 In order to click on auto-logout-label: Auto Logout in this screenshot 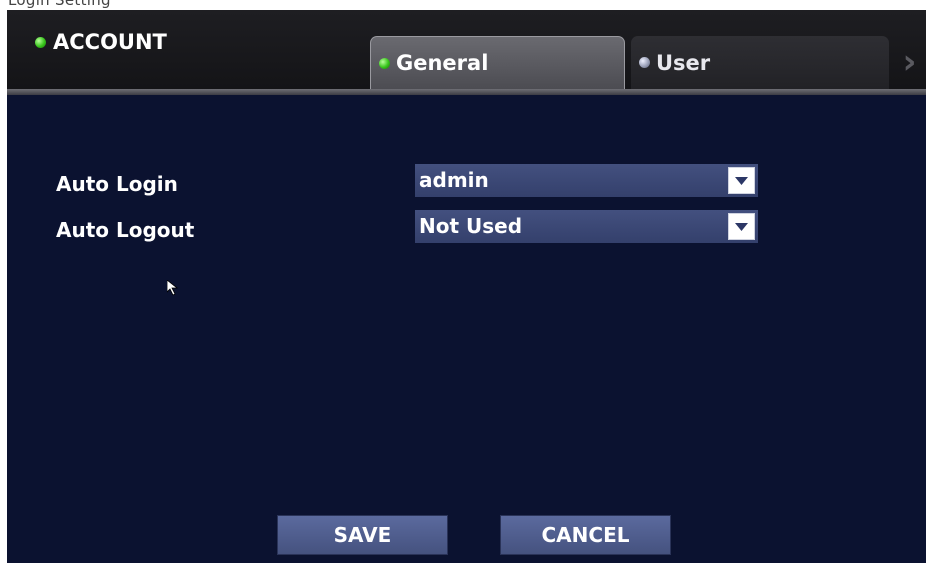, I will do `click(125, 230)`.